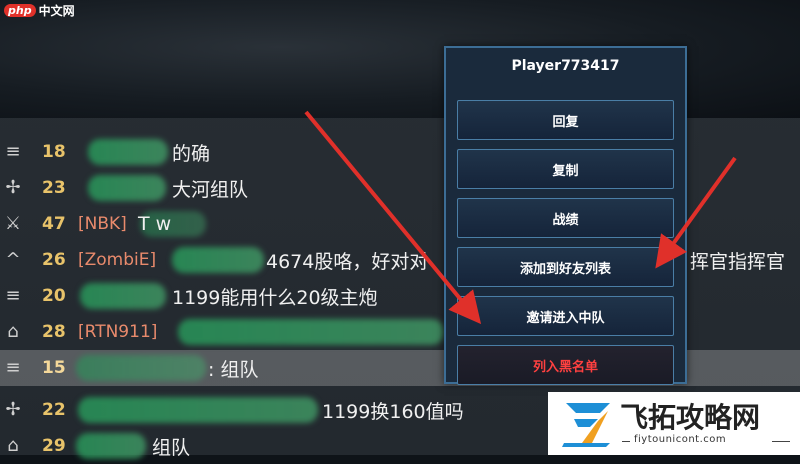  Describe the element at coordinates (54, 368) in the screenshot. I see `player-level: 15` at that location.